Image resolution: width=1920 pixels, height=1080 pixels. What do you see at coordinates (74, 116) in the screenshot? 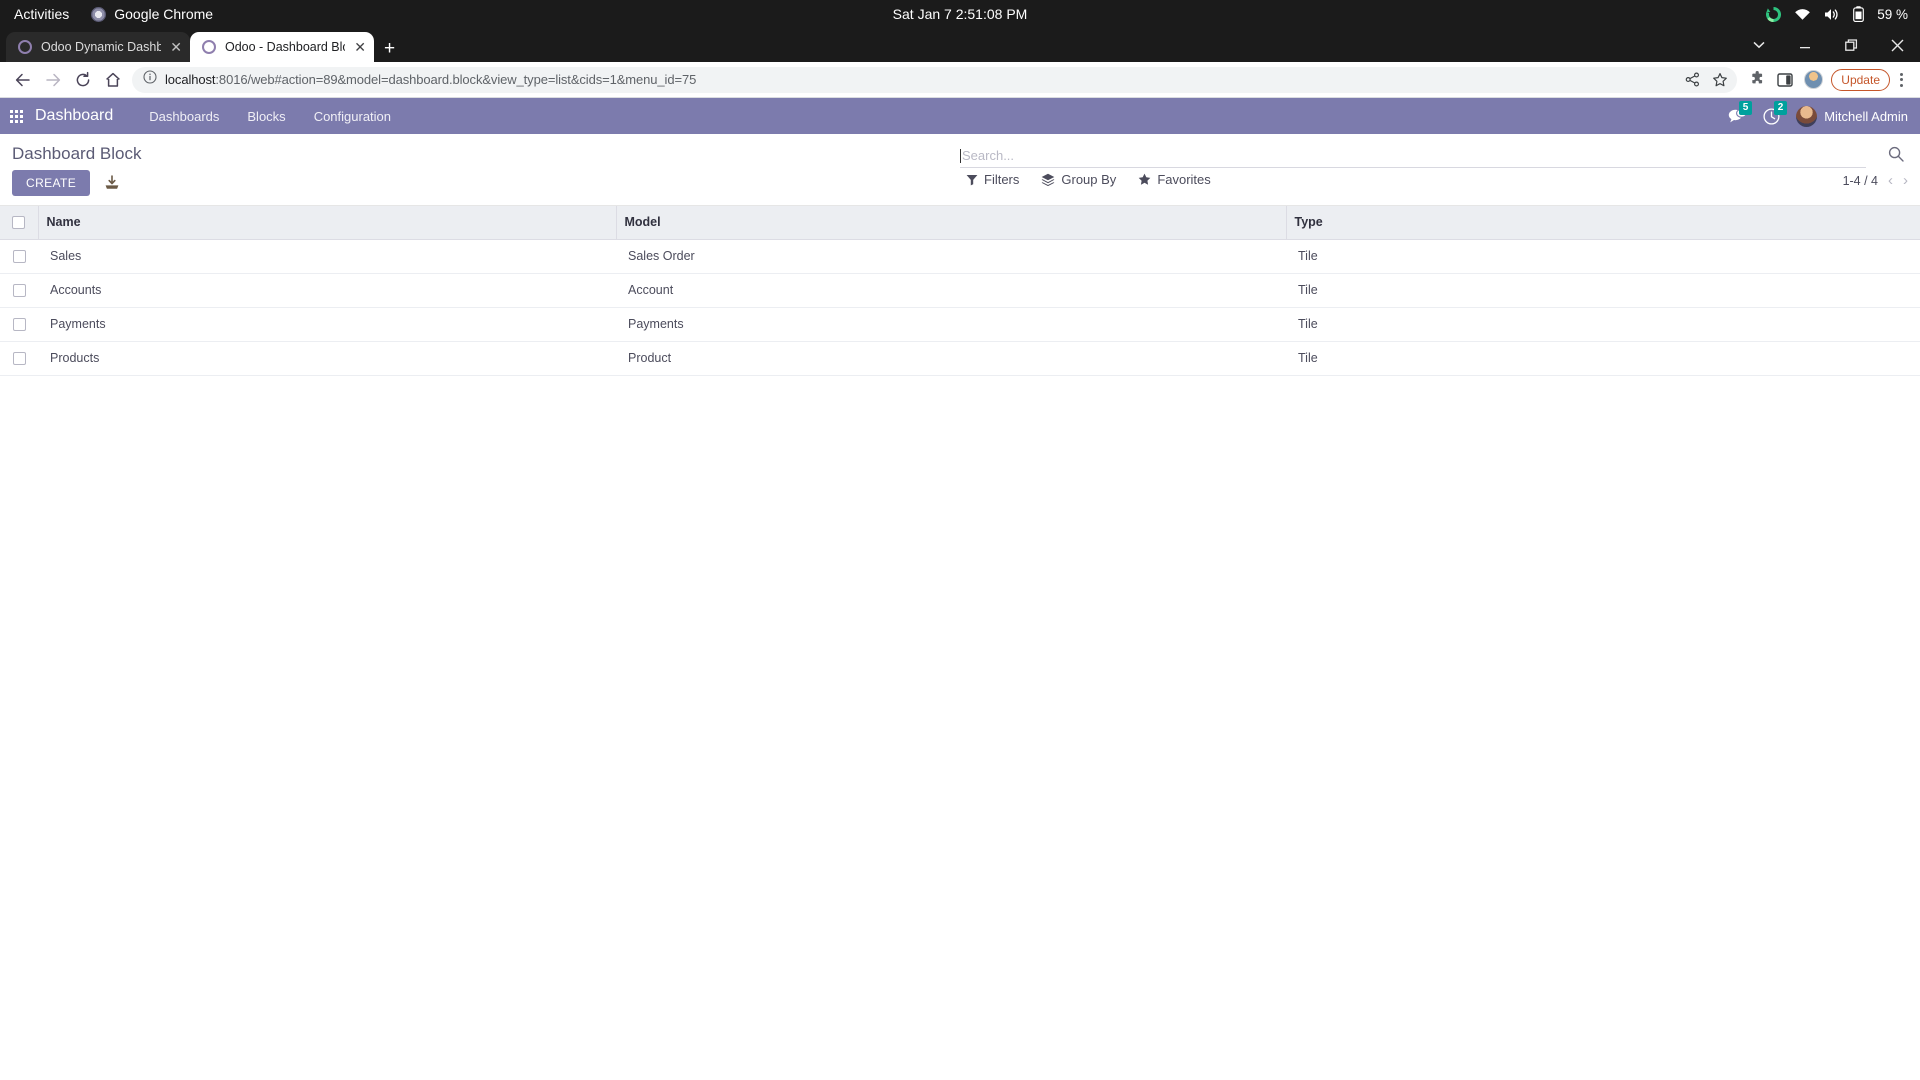
I see `app-brand-name: Dashboard` at bounding box center [74, 116].